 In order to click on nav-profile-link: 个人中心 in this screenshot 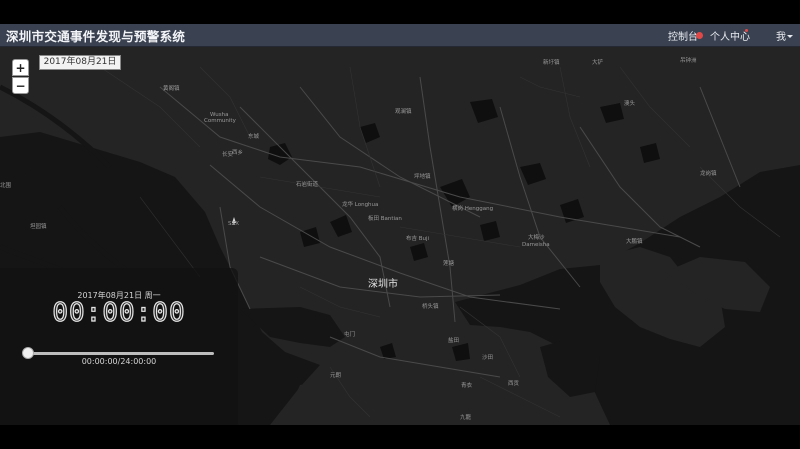, I will do `click(730, 35)`.